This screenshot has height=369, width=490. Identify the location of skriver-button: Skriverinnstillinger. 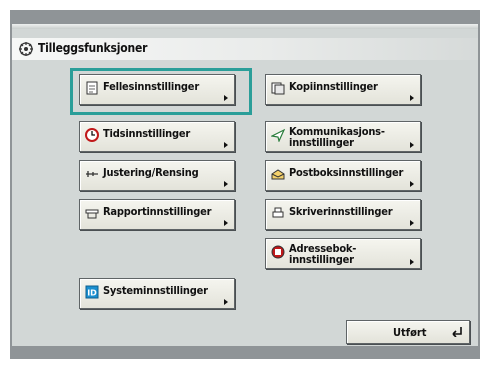
(343, 214).